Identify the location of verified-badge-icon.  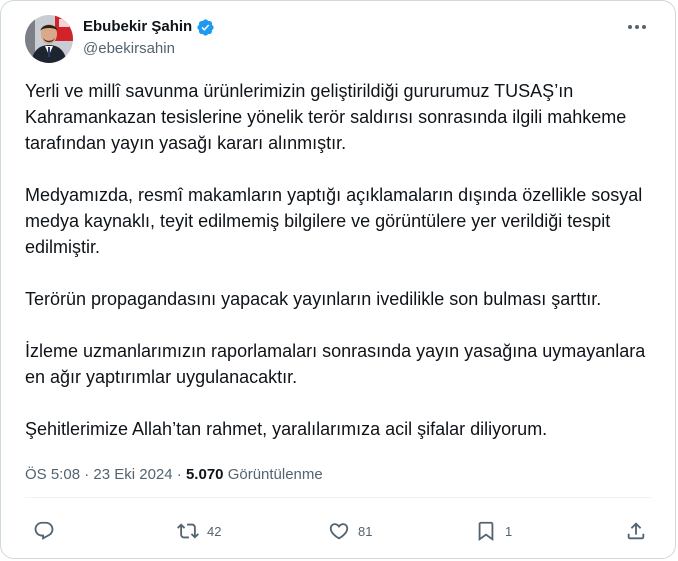
(205, 27).